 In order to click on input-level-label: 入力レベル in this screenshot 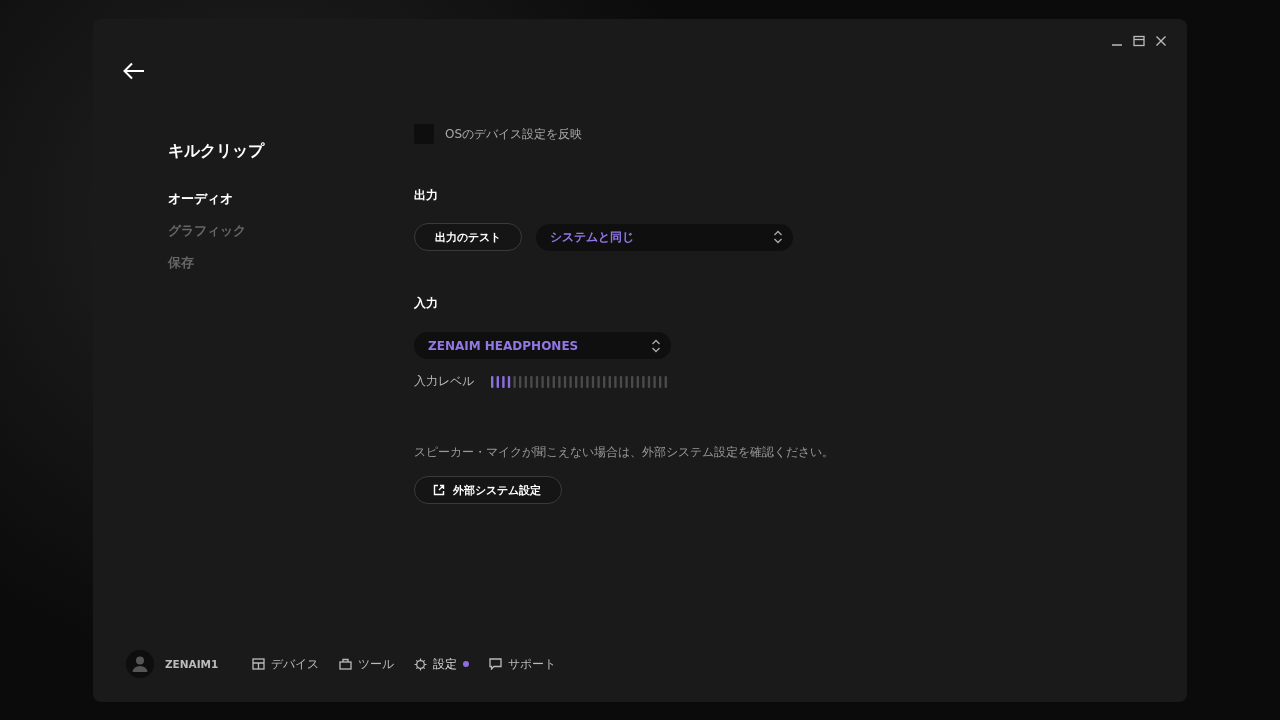, I will do `click(444, 381)`.